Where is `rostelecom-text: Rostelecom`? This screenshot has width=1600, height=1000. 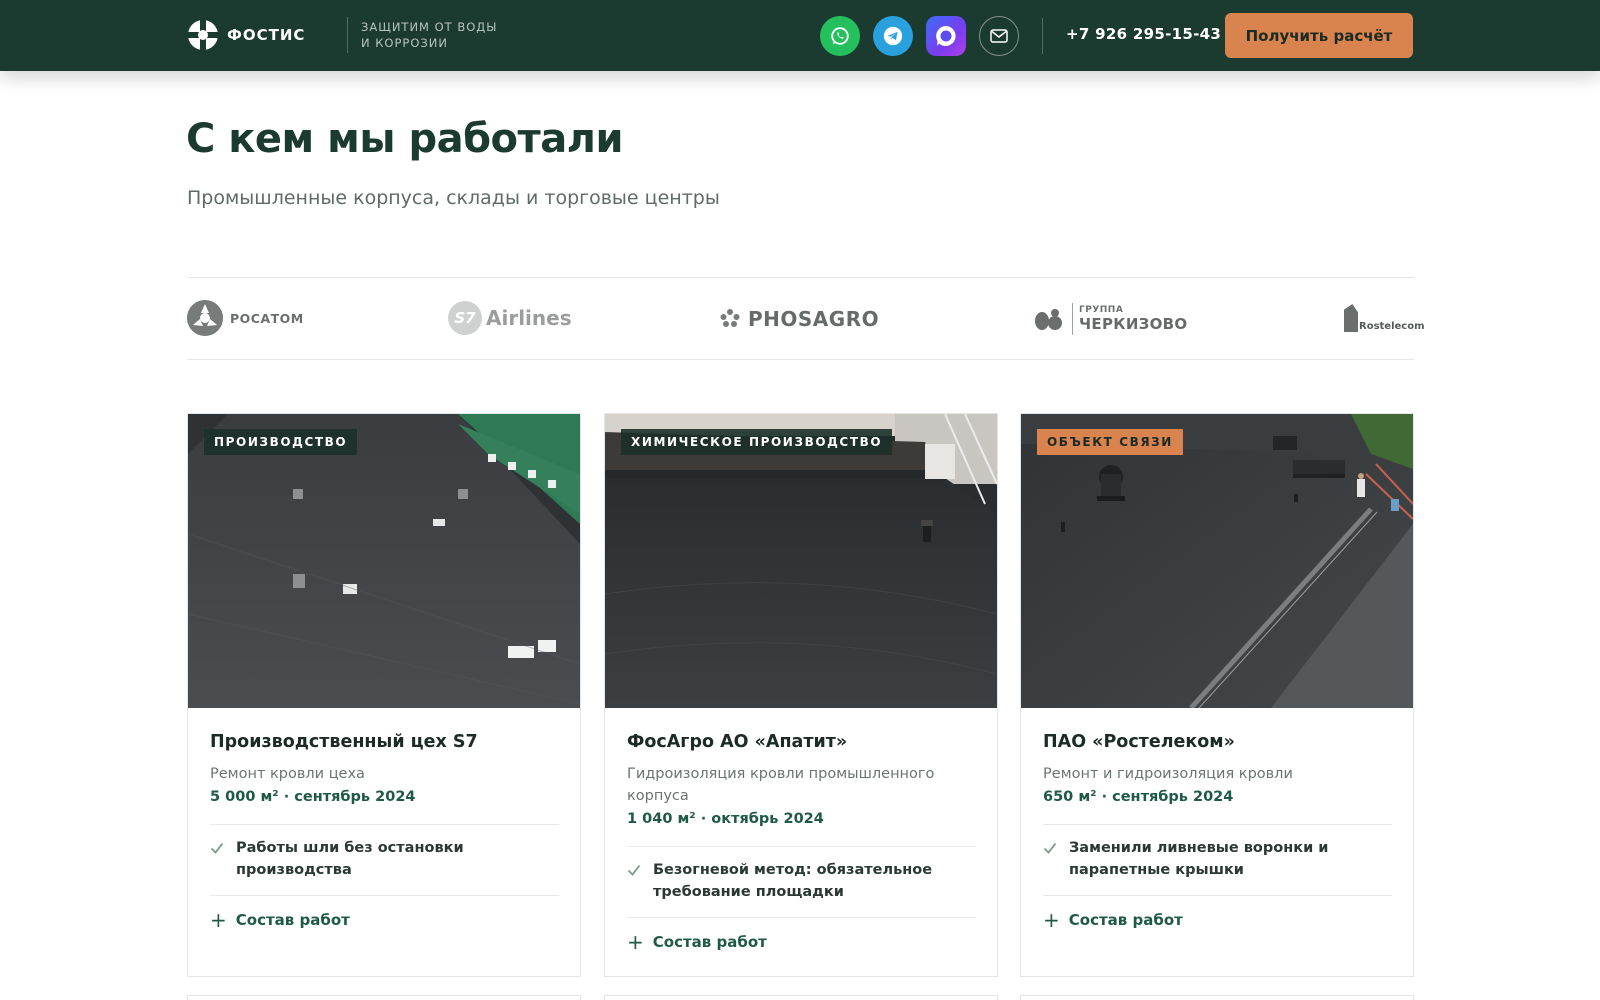
rostelecom-text: Rostelecom is located at coordinates (1392, 326).